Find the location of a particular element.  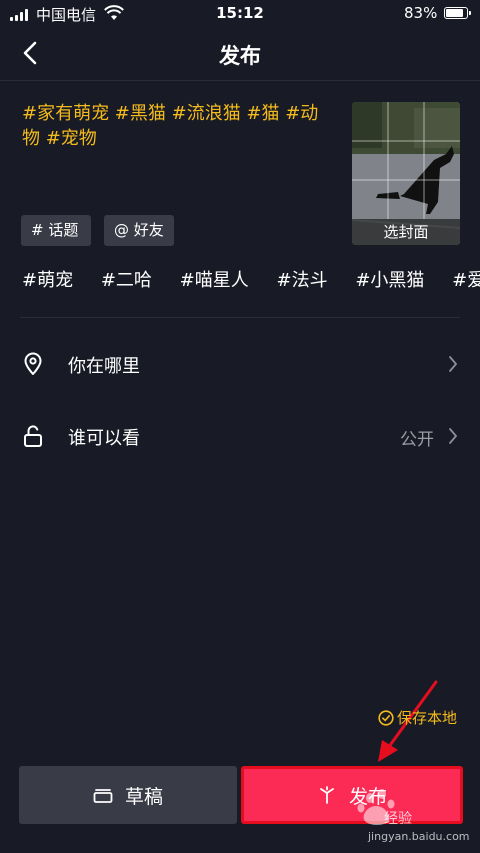

cover-thumbnail: 选封面 is located at coordinates (406, 173).